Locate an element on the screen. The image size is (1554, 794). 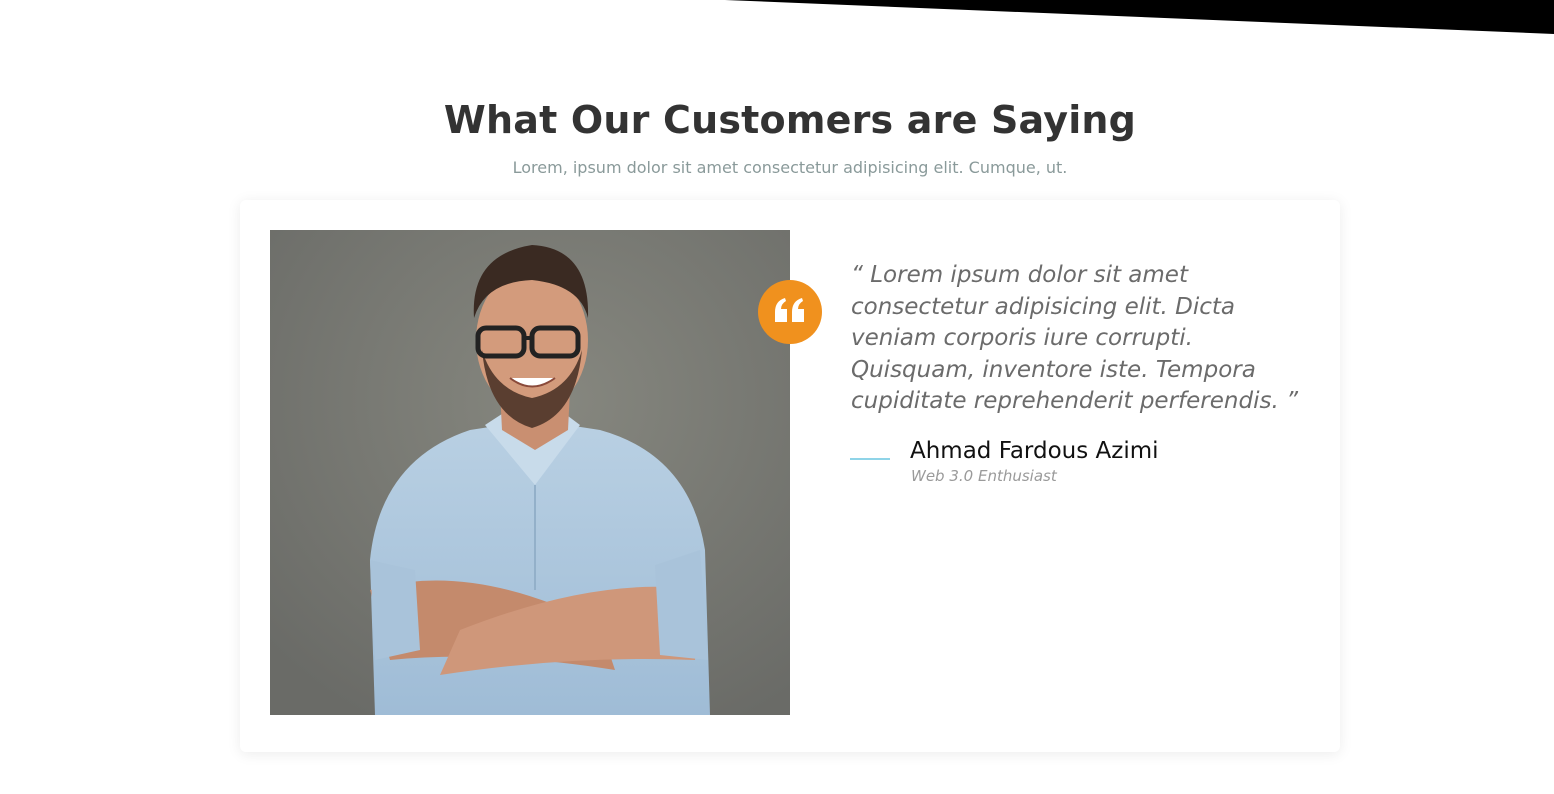
quote-open-icon is located at coordinates (790, 312).